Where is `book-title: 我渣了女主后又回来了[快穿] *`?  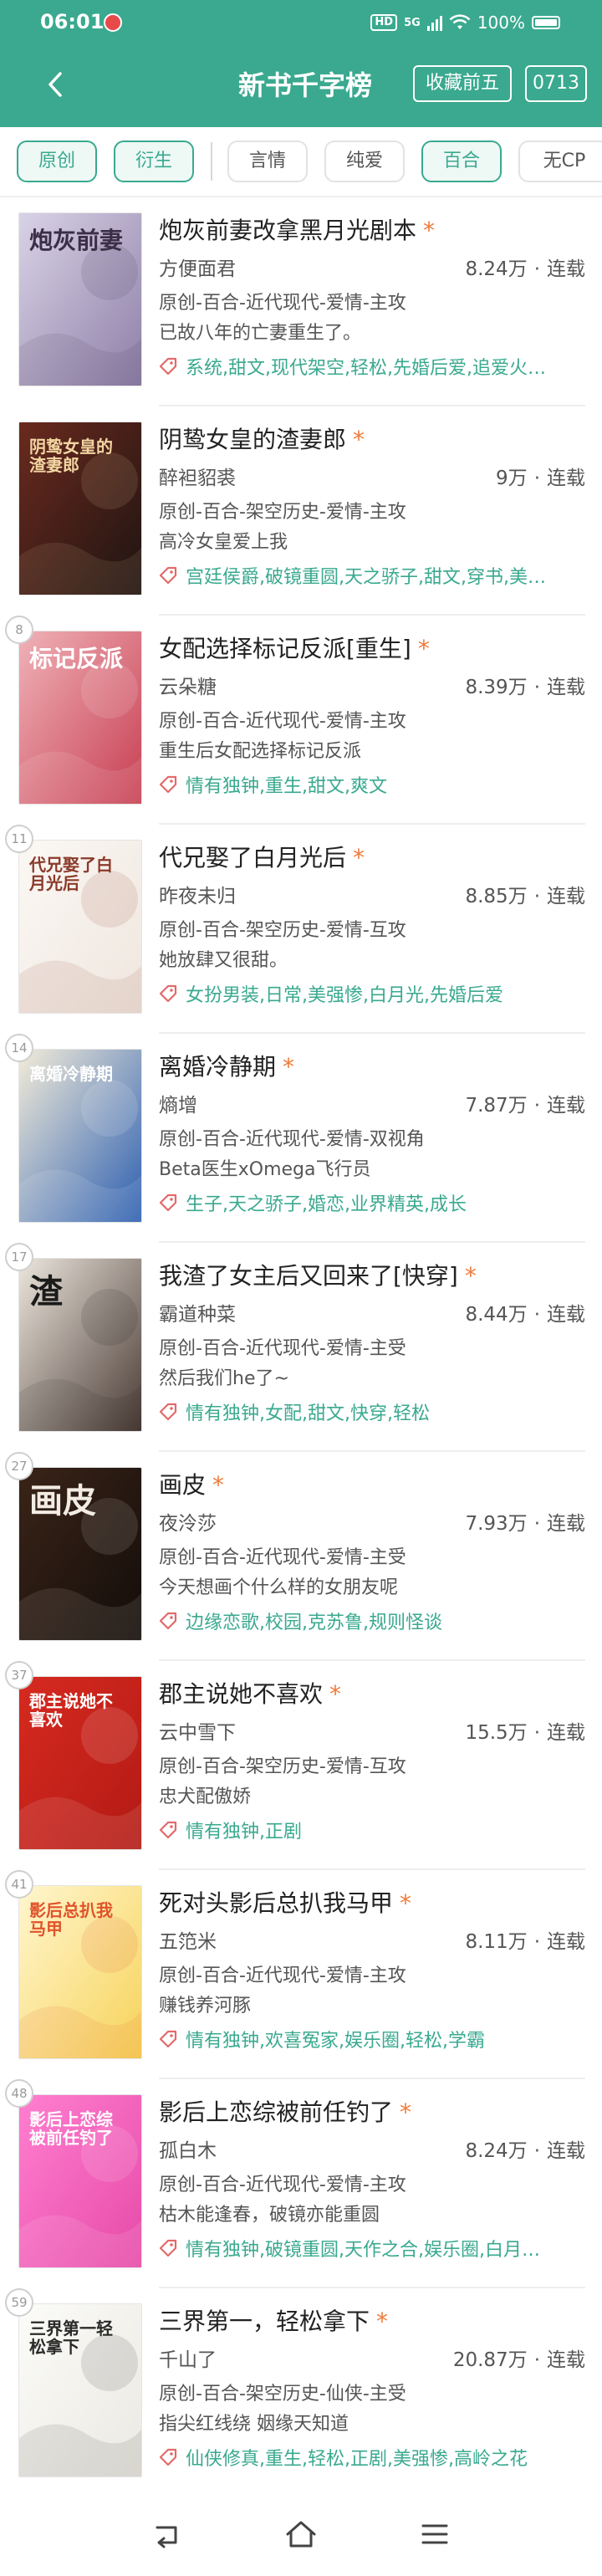 book-title: 我渣了女主后又回来了[快穿] * is located at coordinates (368, 1274).